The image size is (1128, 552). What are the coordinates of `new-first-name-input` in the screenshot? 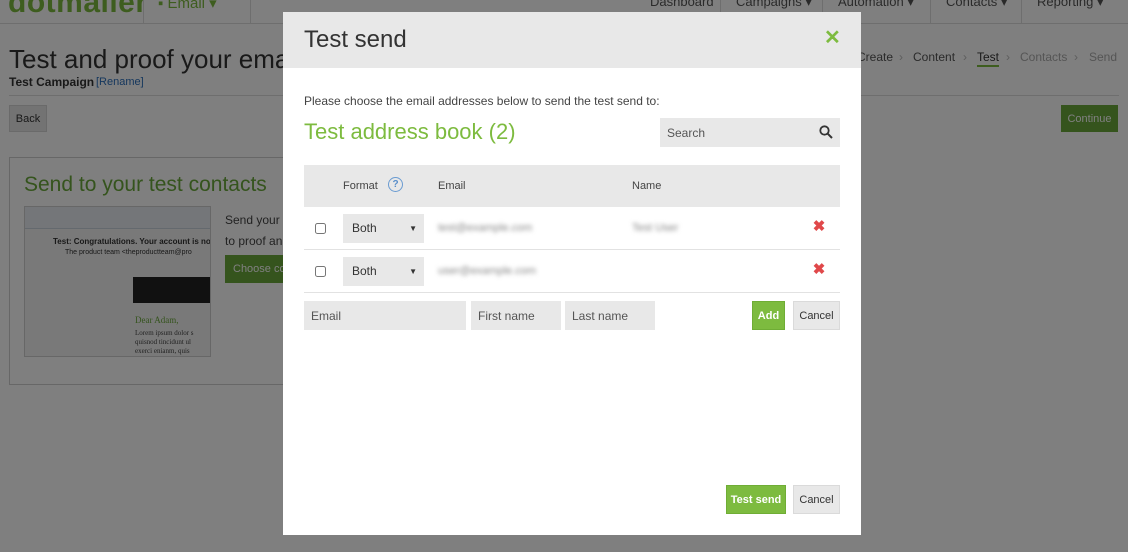 It's located at (516, 315).